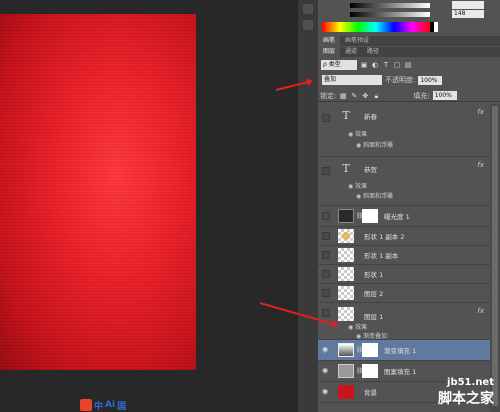 Image resolution: width=500 pixels, height=412 pixels. What do you see at coordinates (404, 293) in the screenshot?
I see `layer-row: 图层 2` at bounding box center [404, 293].